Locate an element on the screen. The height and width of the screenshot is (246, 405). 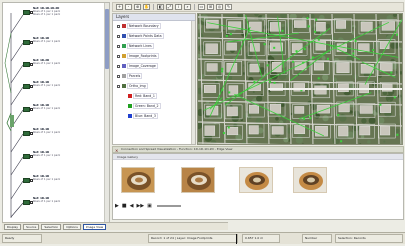
legend-title: Layers is located at coordinates (154, 17).